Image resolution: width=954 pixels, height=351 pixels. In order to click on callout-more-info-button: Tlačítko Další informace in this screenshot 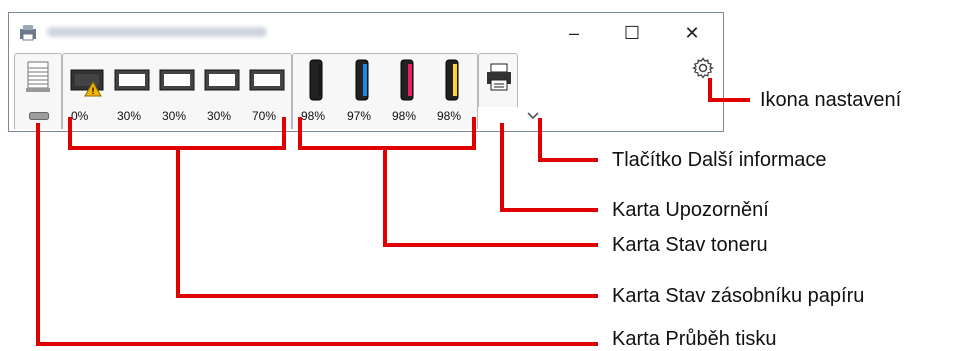, I will do `click(719, 160)`.